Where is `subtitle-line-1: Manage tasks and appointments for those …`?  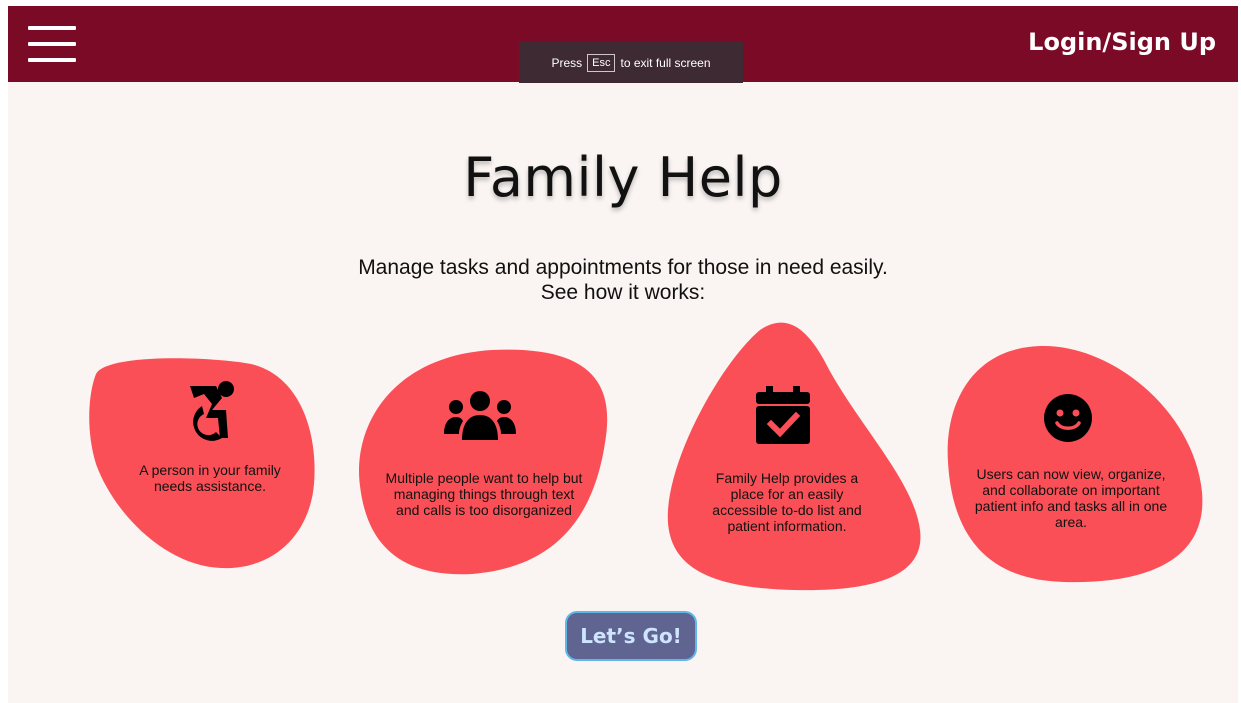
subtitle-line-1: Manage tasks and appointments for those … is located at coordinates (623, 267).